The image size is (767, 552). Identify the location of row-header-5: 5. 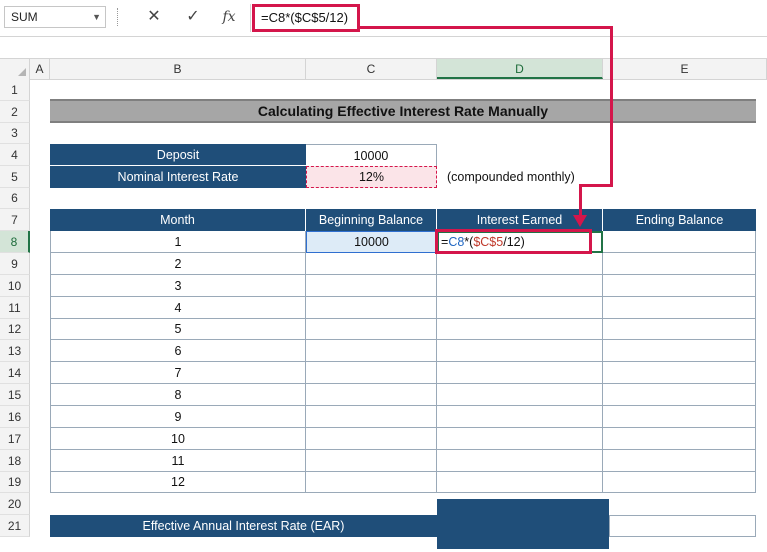
(15, 177).